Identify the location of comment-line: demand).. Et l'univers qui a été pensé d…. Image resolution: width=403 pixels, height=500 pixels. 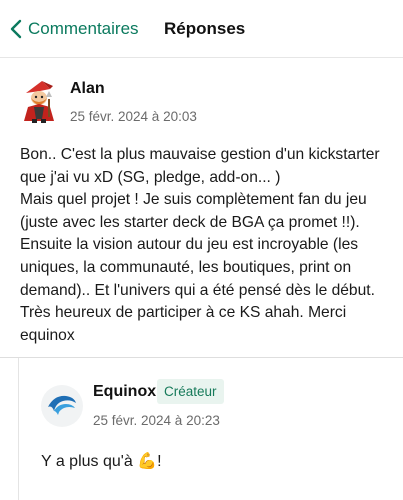
(197, 290).